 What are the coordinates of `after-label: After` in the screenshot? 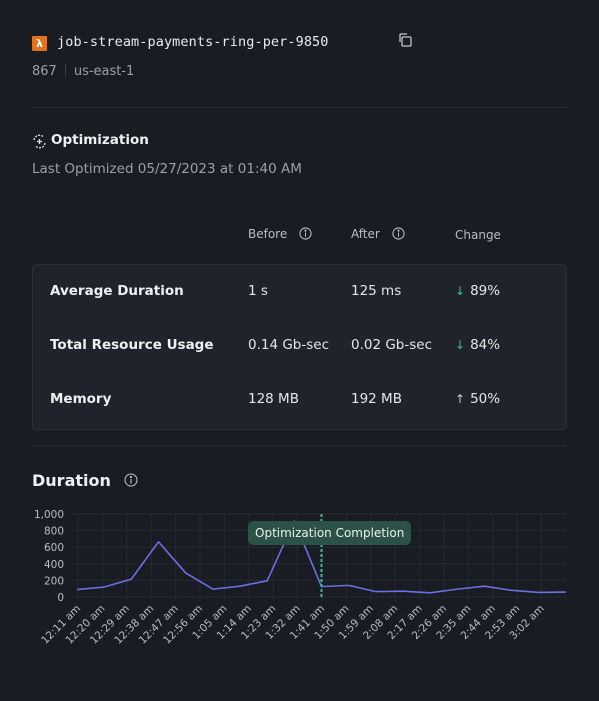 It's located at (365, 234).